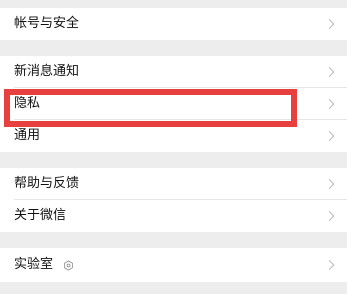 This screenshot has height=294, width=347. I want to click on settings-item-label: 关于微信, so click(40, 215).